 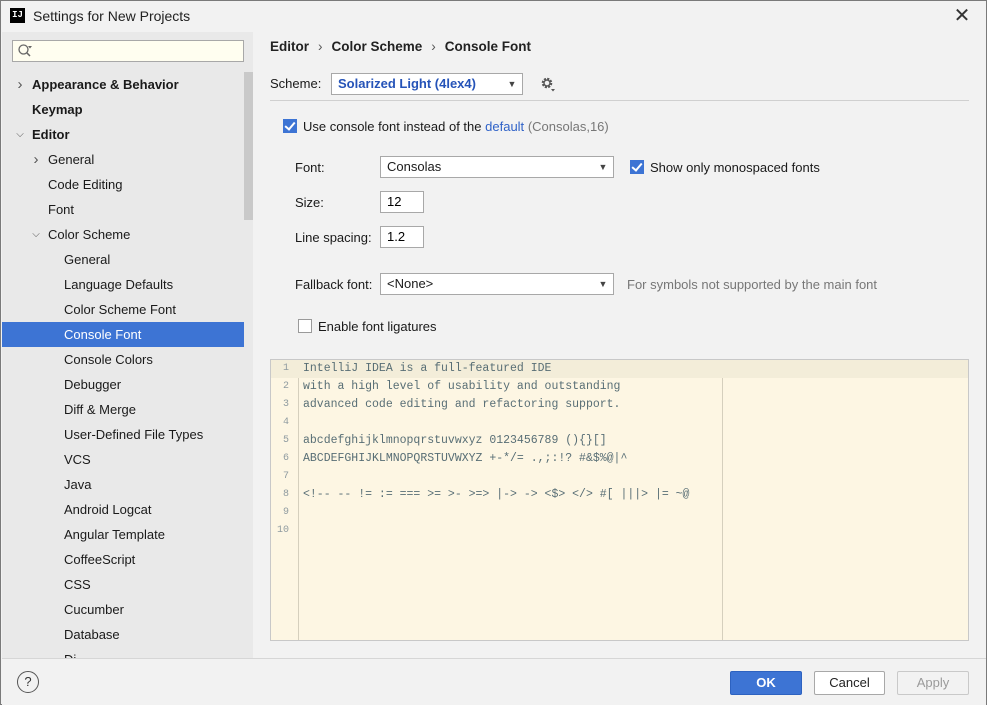 What do you see at coordinates (134, 434) in the screenshot?
I see `sidebar-item-label: User-Defined File Types` at bounding box center [134, 434].